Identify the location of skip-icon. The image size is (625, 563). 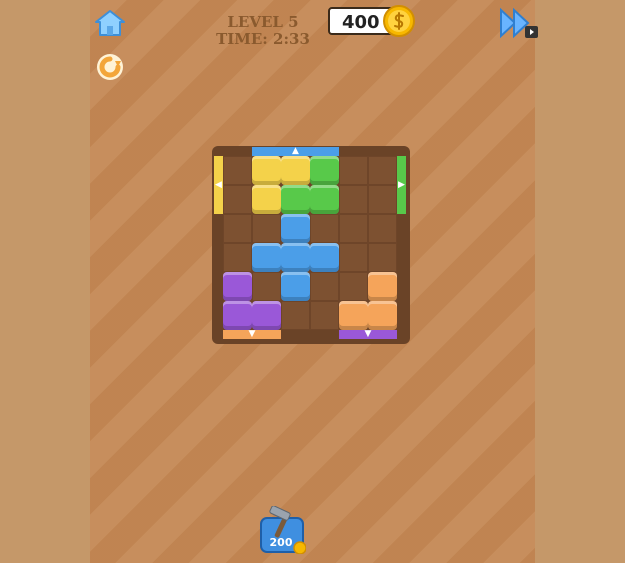
(519, 23).